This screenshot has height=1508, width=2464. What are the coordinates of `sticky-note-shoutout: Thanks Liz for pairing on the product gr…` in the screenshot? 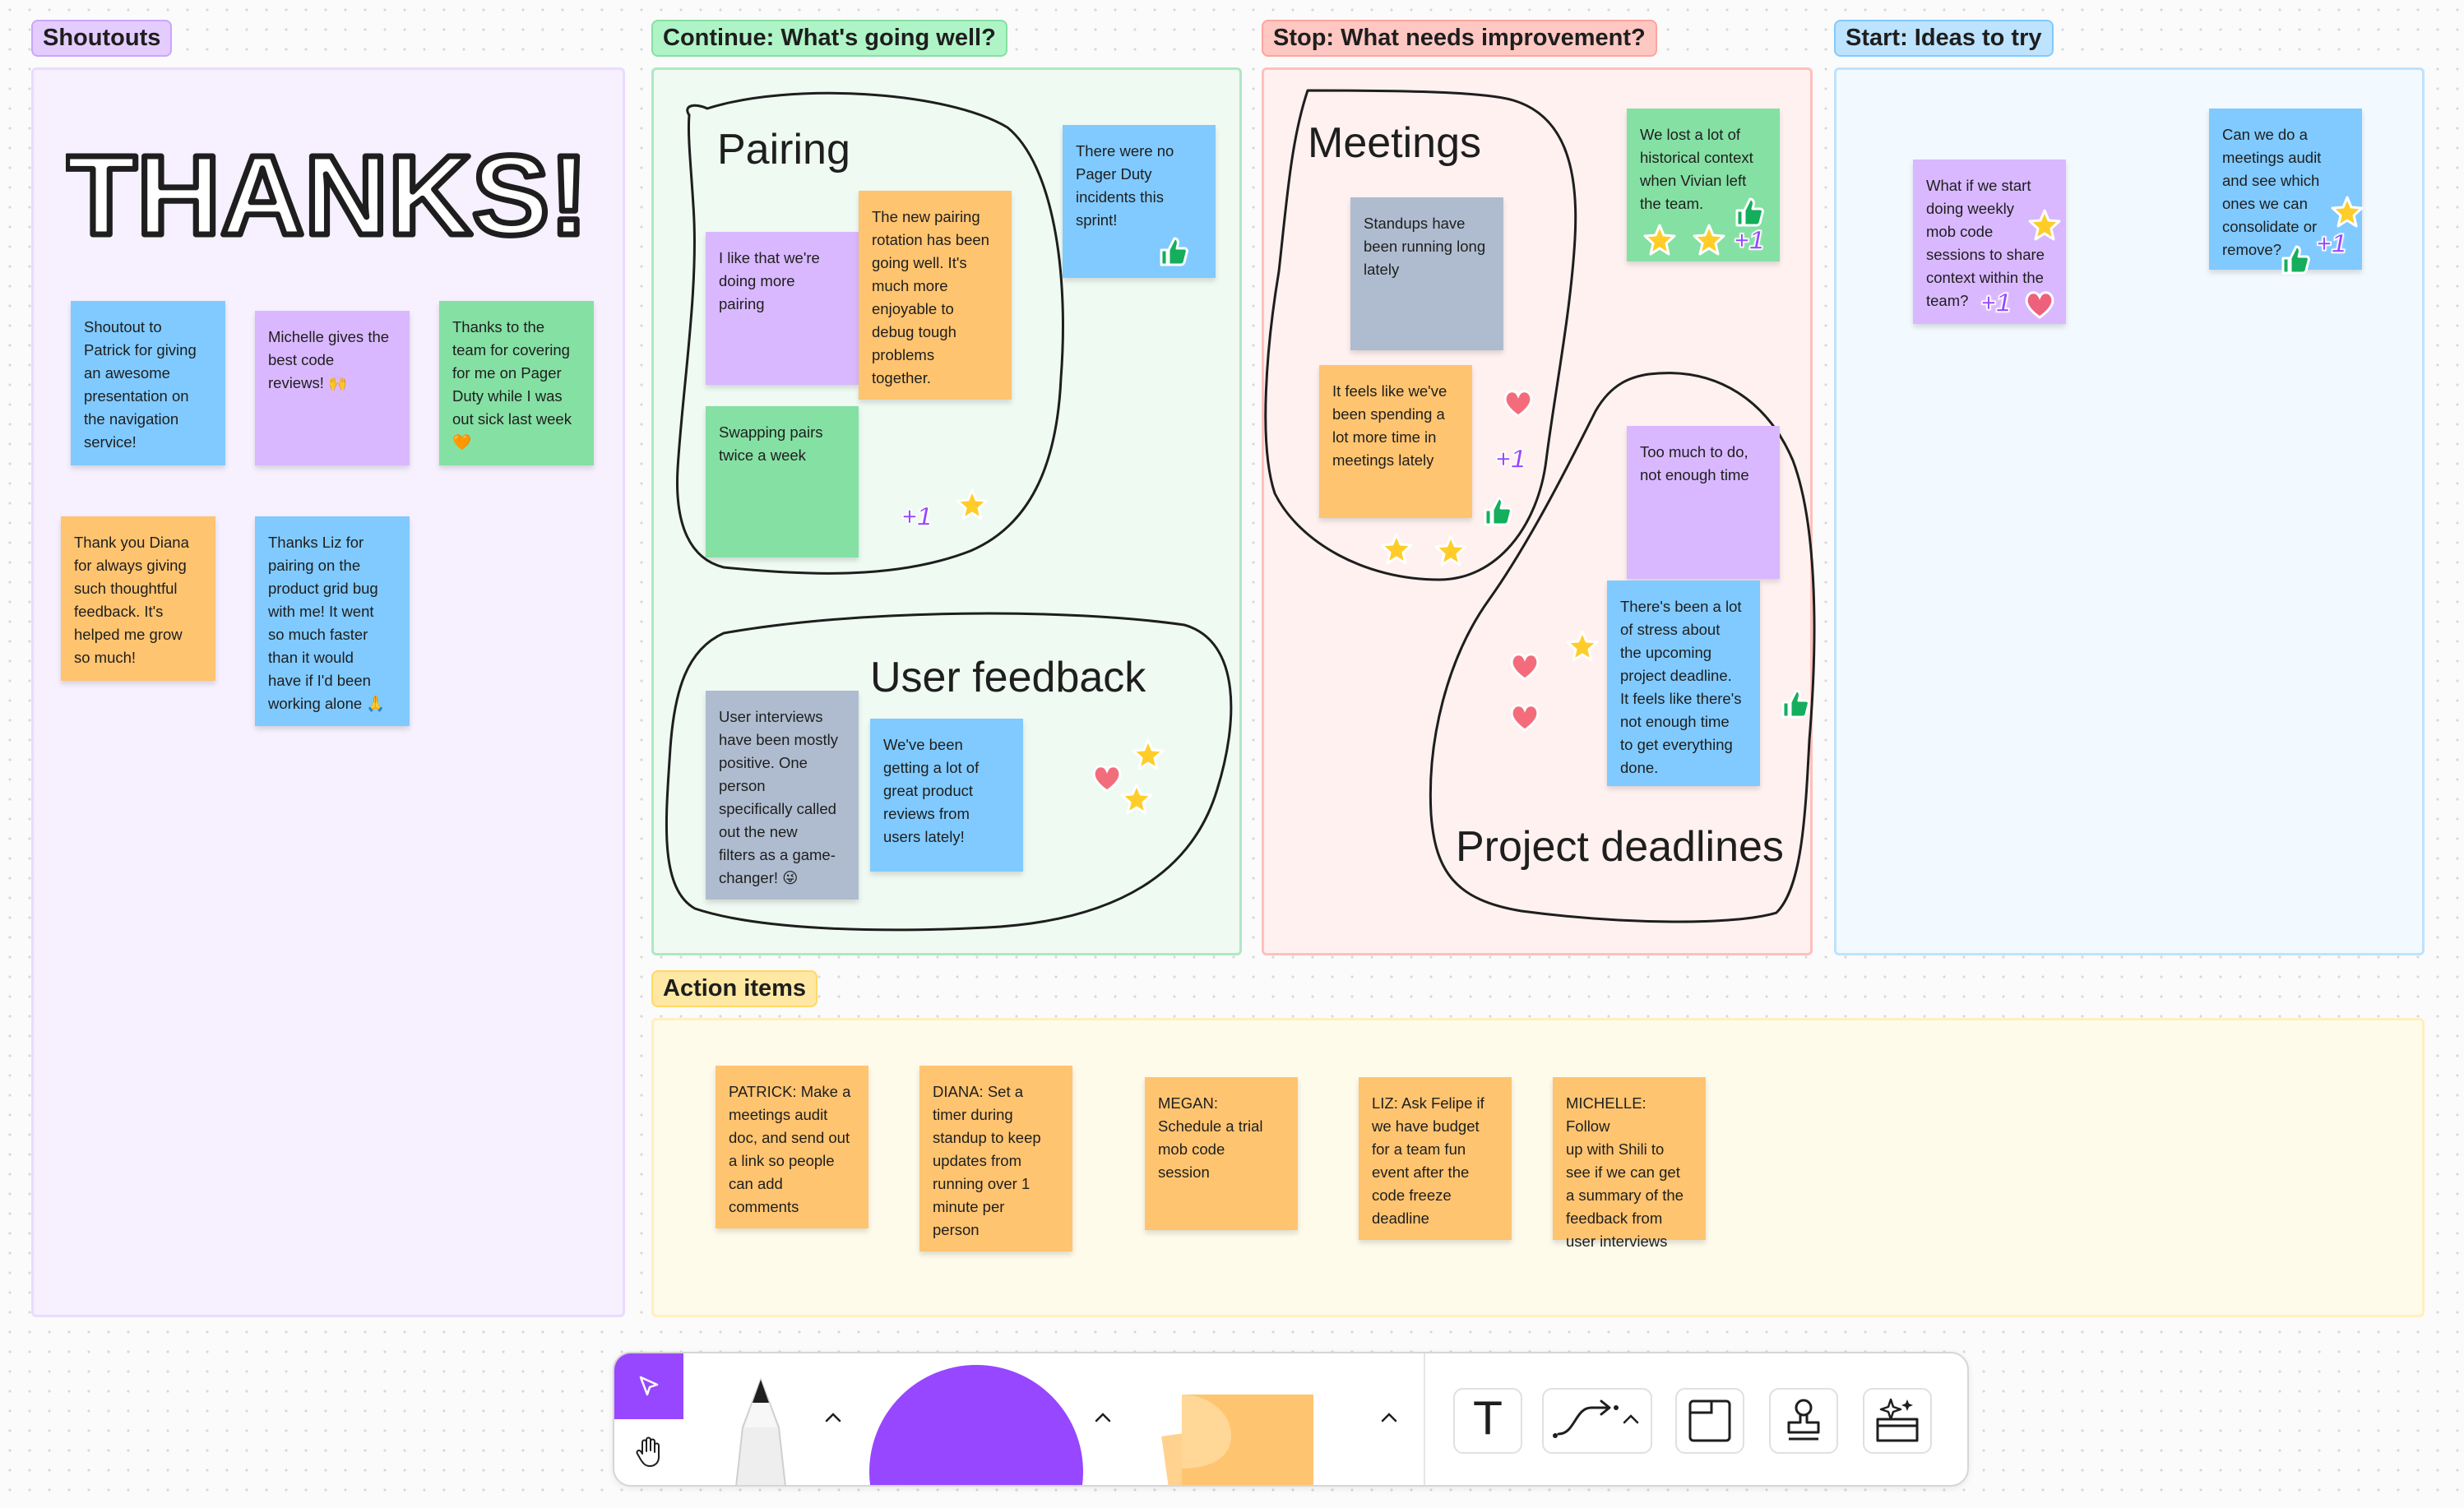 It's located at (332, 621).